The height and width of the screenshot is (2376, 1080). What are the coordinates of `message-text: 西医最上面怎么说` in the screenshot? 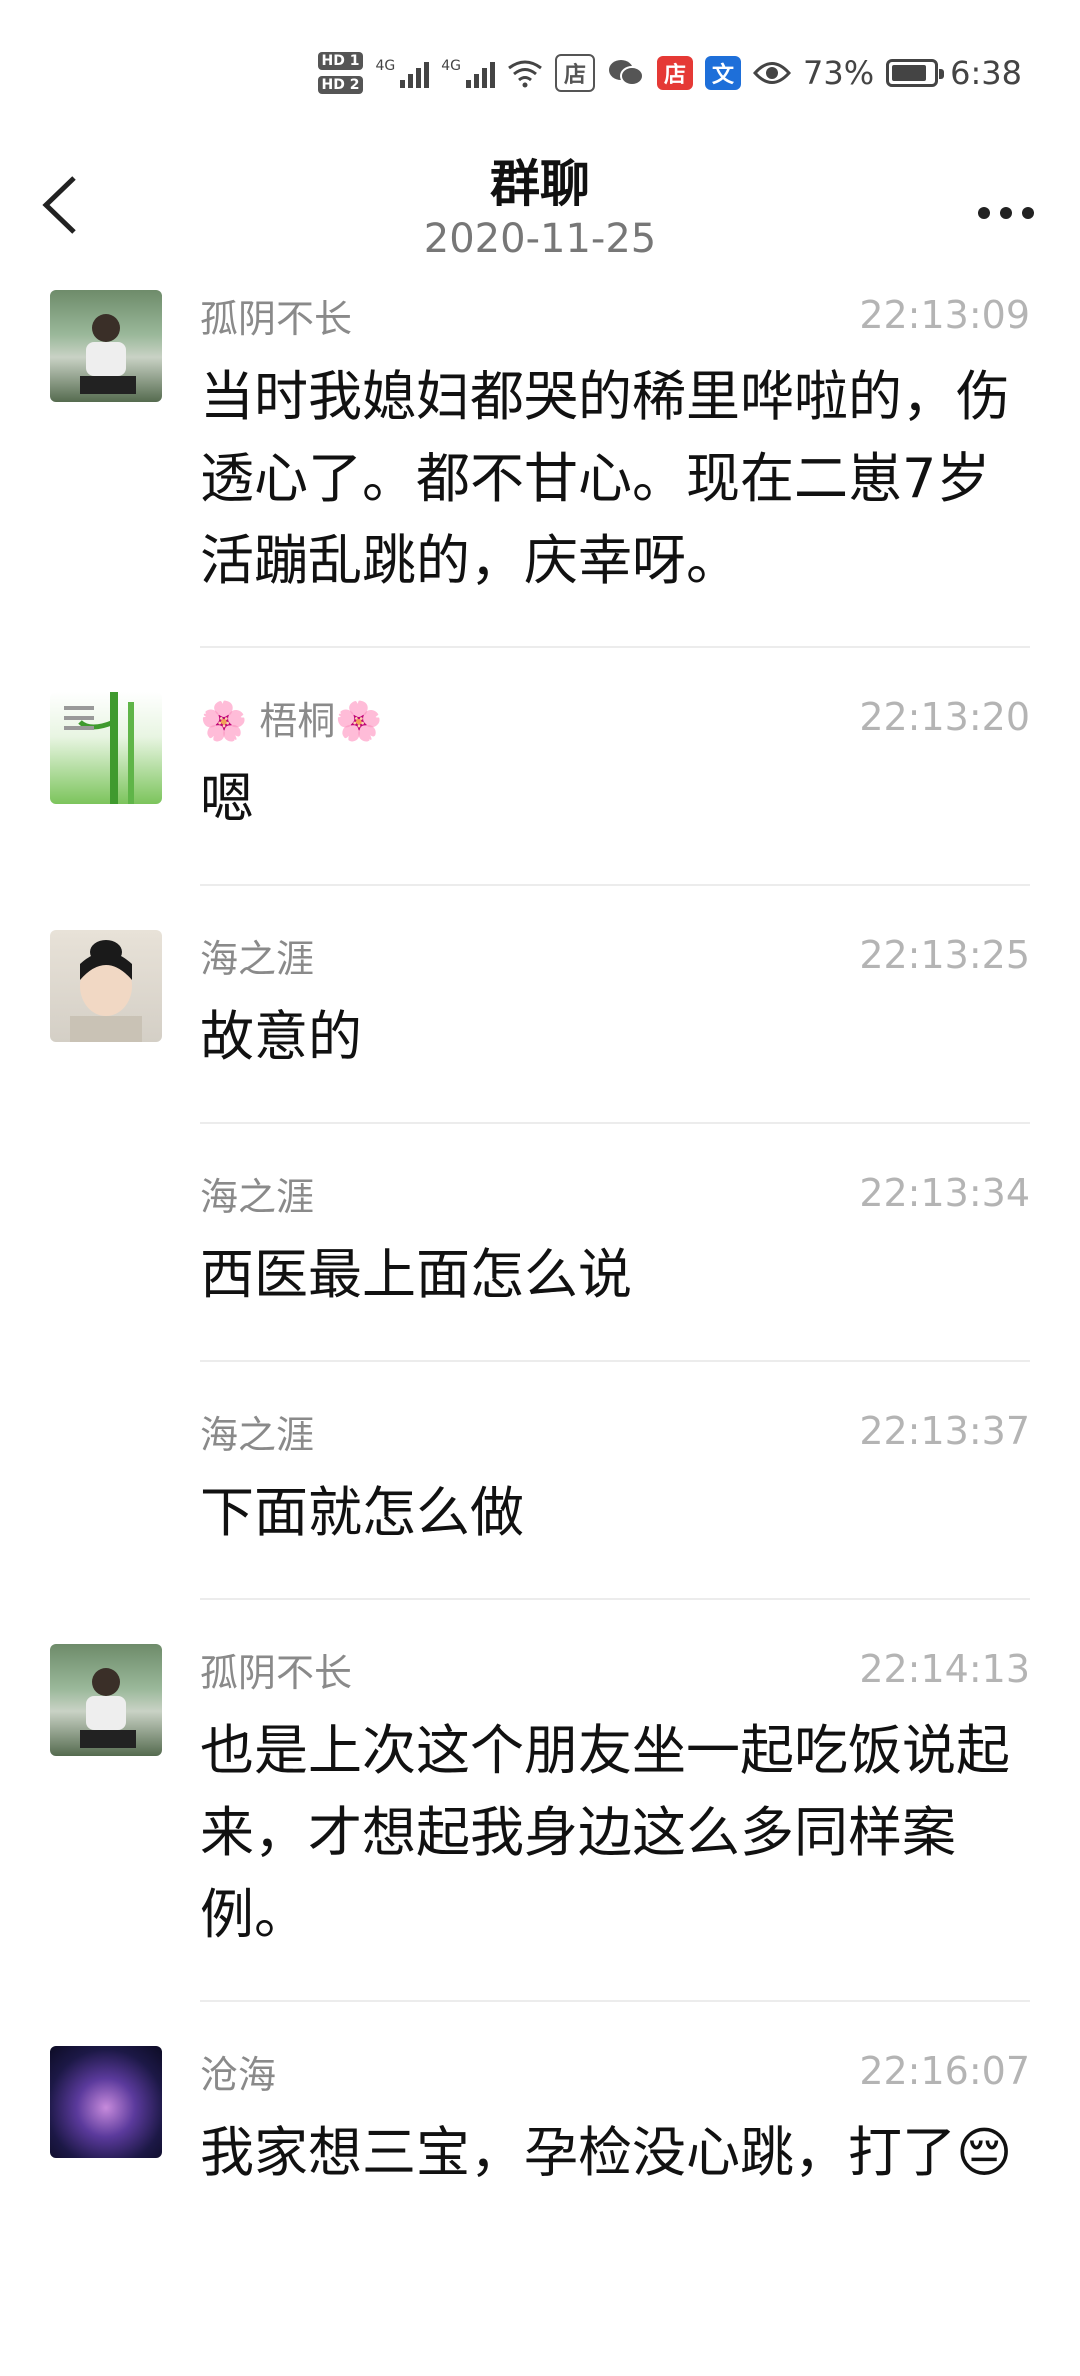 It's located at (615, 1275).